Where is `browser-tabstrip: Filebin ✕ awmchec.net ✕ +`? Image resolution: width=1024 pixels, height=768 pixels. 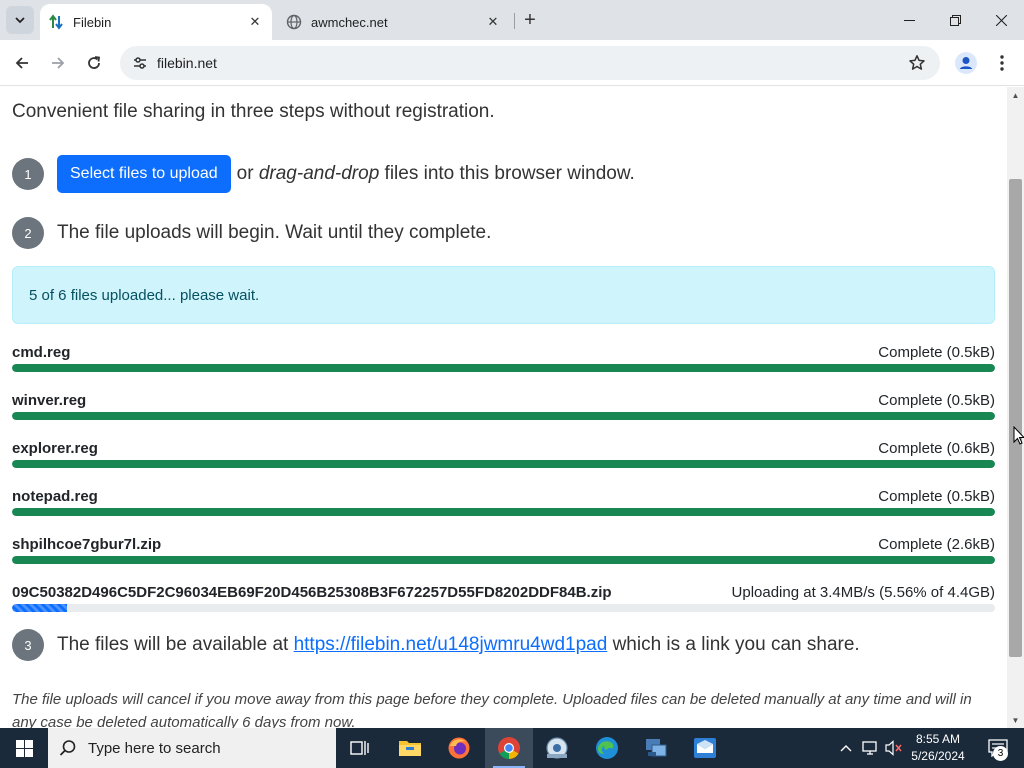
browser-tabstrip: Filebin ✕ awmchec.net ✕ + is located at coordinates (512, 20).